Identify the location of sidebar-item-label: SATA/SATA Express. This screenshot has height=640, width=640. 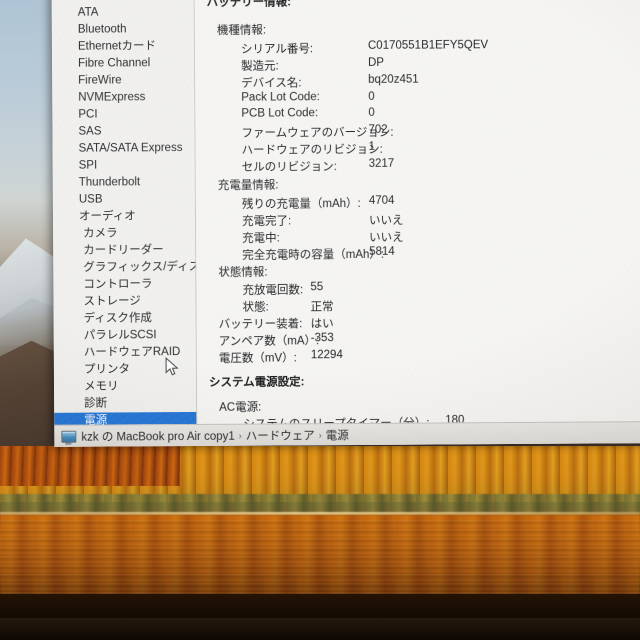
(130, 148).